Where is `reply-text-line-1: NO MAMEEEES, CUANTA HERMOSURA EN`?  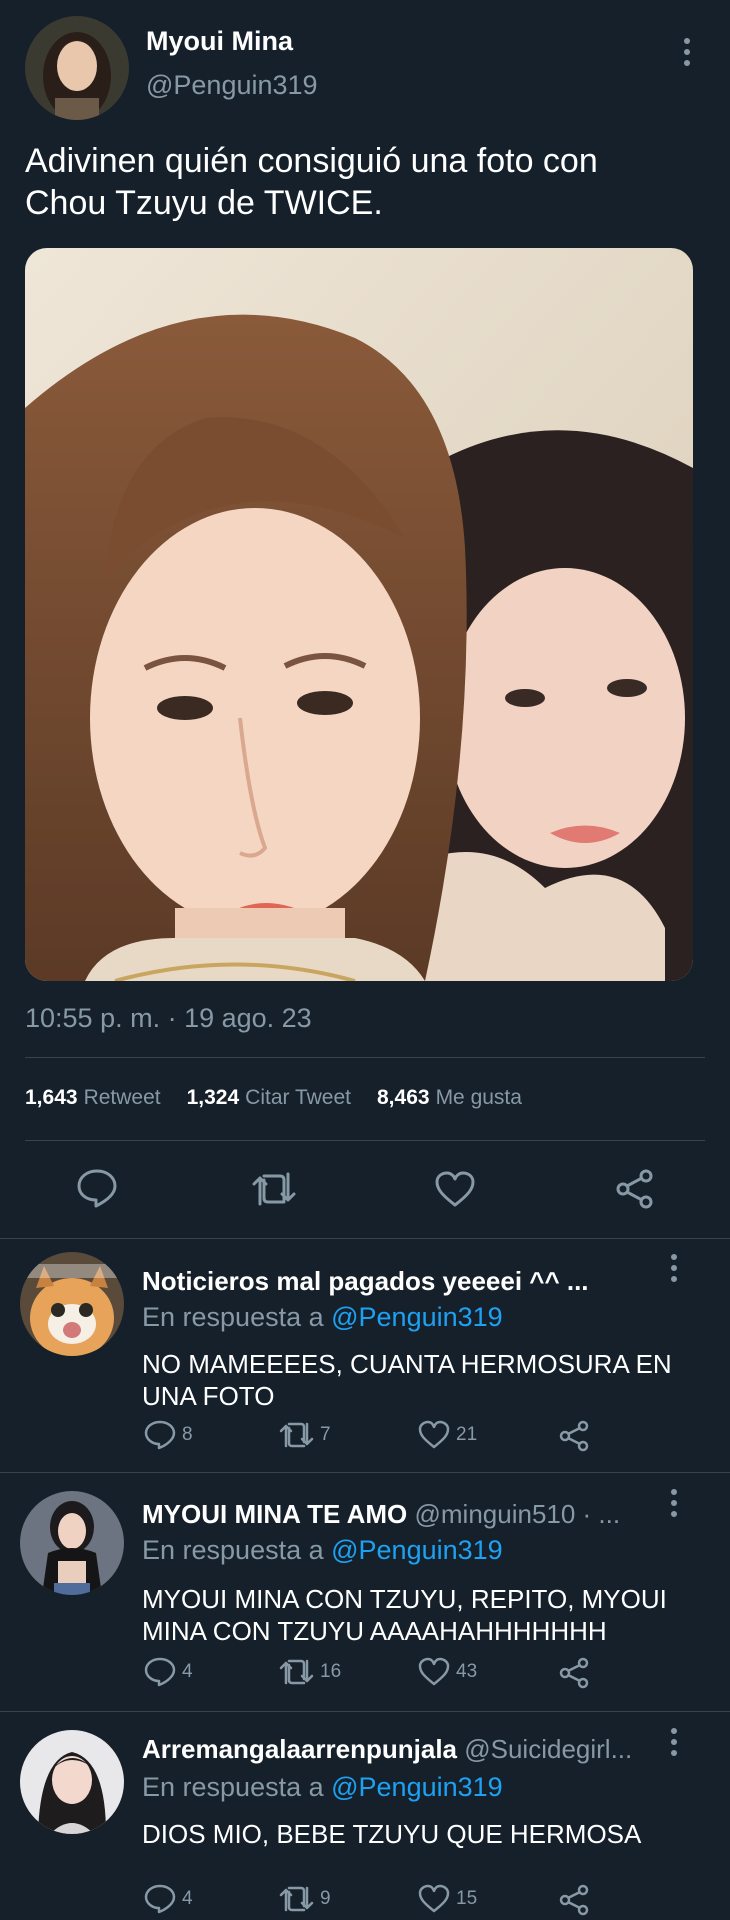 reply-text-line-1: NO MAMEEEES, CUANTA HERMOSURA EN is located at coordinates (407, 1364).